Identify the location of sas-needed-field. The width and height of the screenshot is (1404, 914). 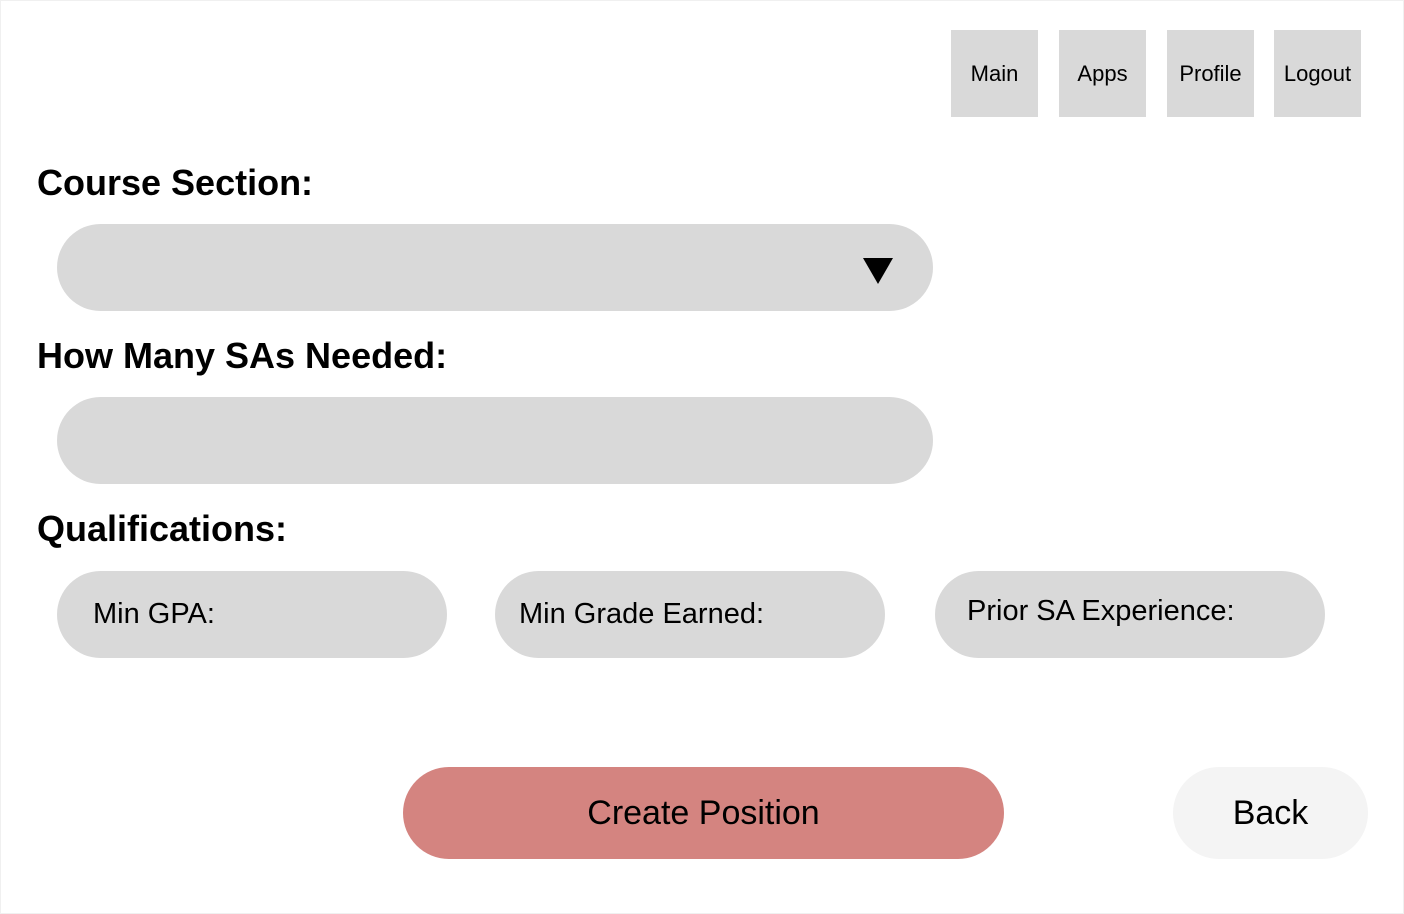
(495, 440).